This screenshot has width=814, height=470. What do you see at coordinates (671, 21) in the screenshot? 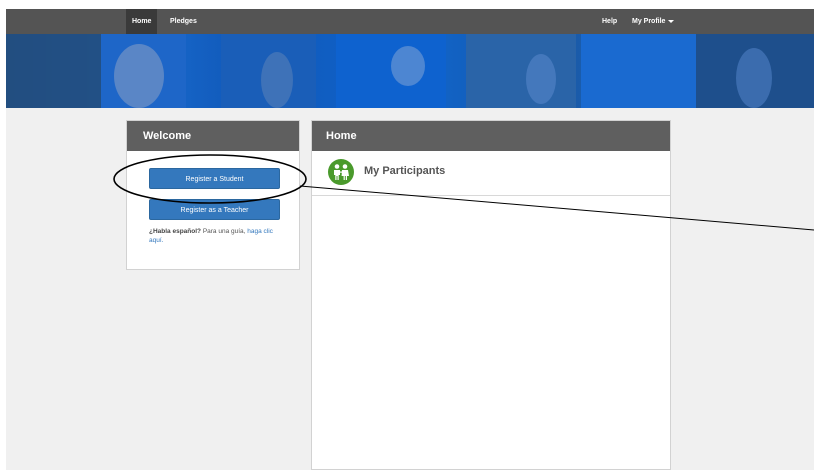
I see `chevron-down-icon` at bounding box center [671, 21].